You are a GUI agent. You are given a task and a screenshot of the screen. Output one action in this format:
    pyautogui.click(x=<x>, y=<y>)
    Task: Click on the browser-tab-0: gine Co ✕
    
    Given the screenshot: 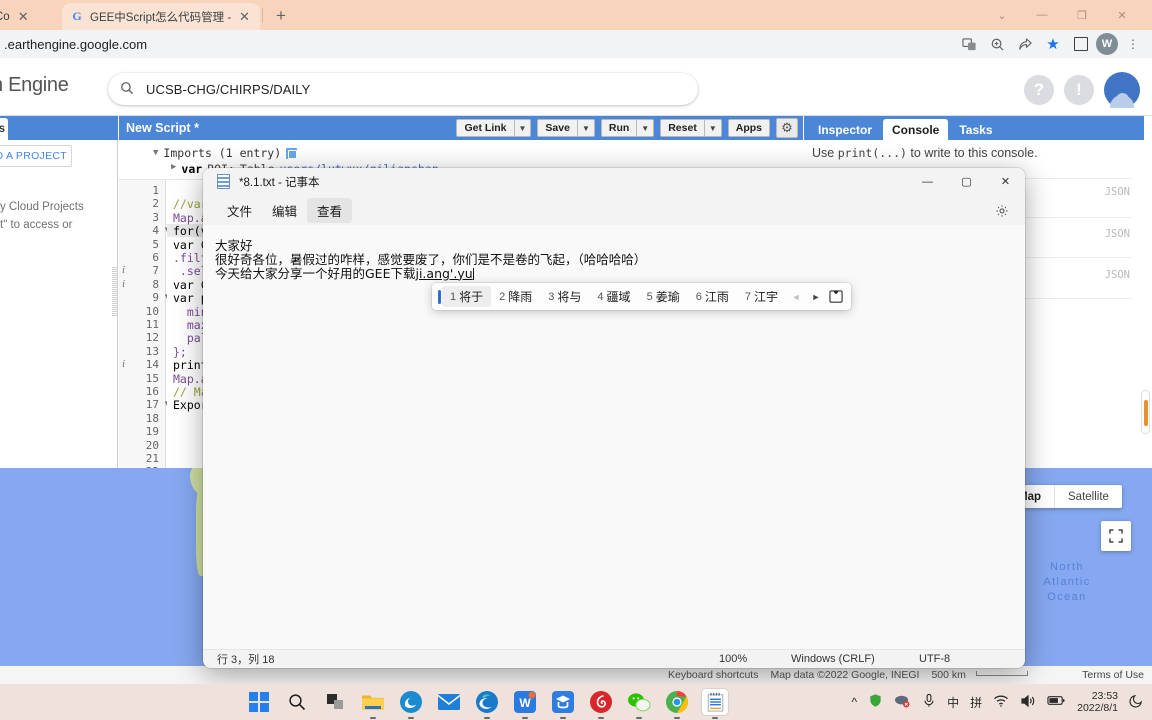 What is the action you would take?
    pyautogui.click(x=21, y=16)
    